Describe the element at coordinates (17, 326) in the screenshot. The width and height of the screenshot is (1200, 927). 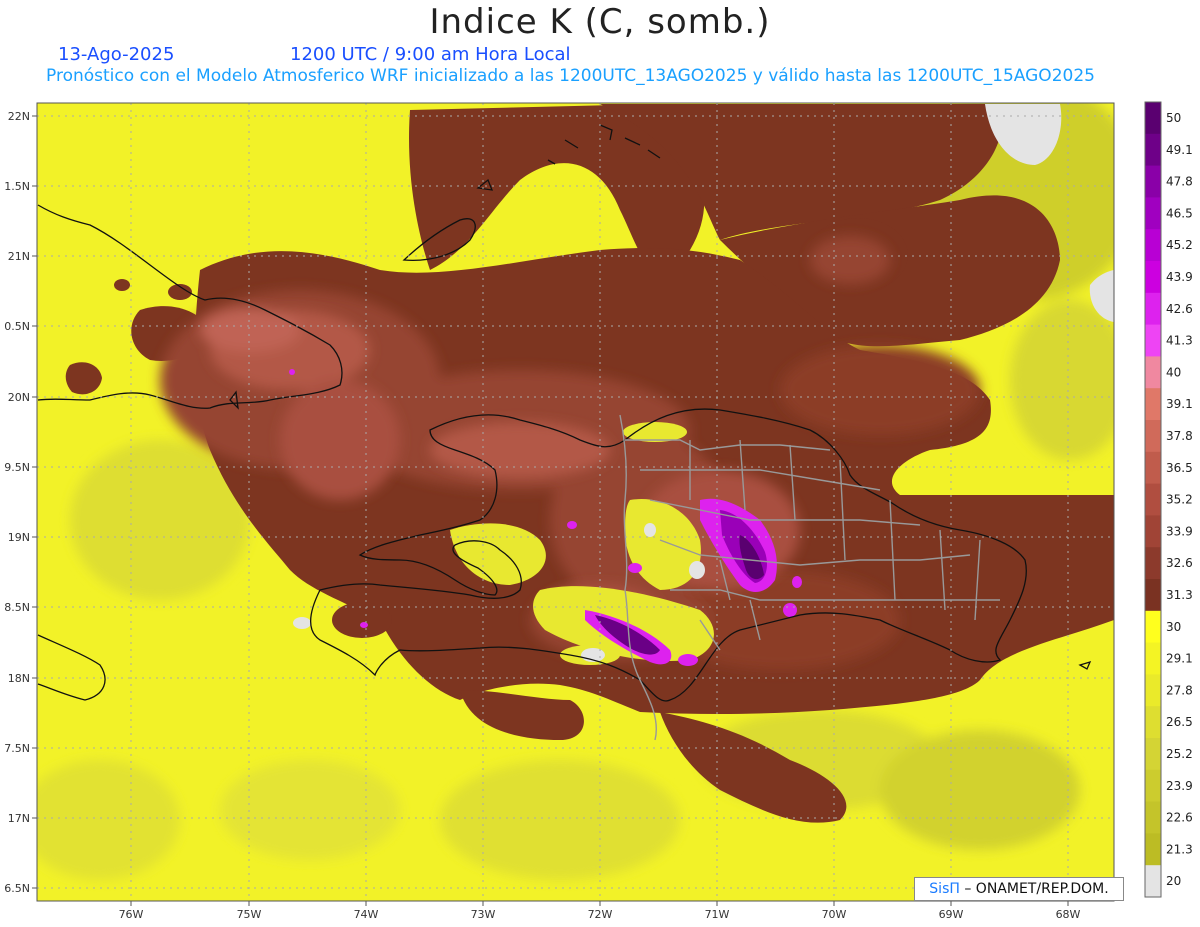
I see `lat-label: 0.5N` at that location.